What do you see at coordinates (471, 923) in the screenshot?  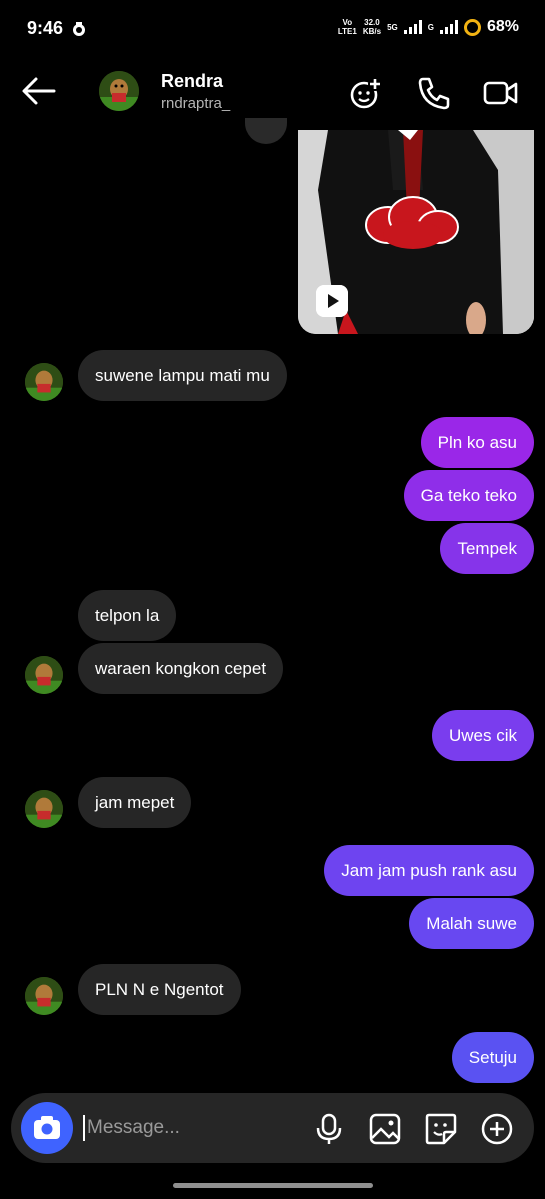 I see `message-outgoing: Malah suwe` at bounding box center [471, 923].